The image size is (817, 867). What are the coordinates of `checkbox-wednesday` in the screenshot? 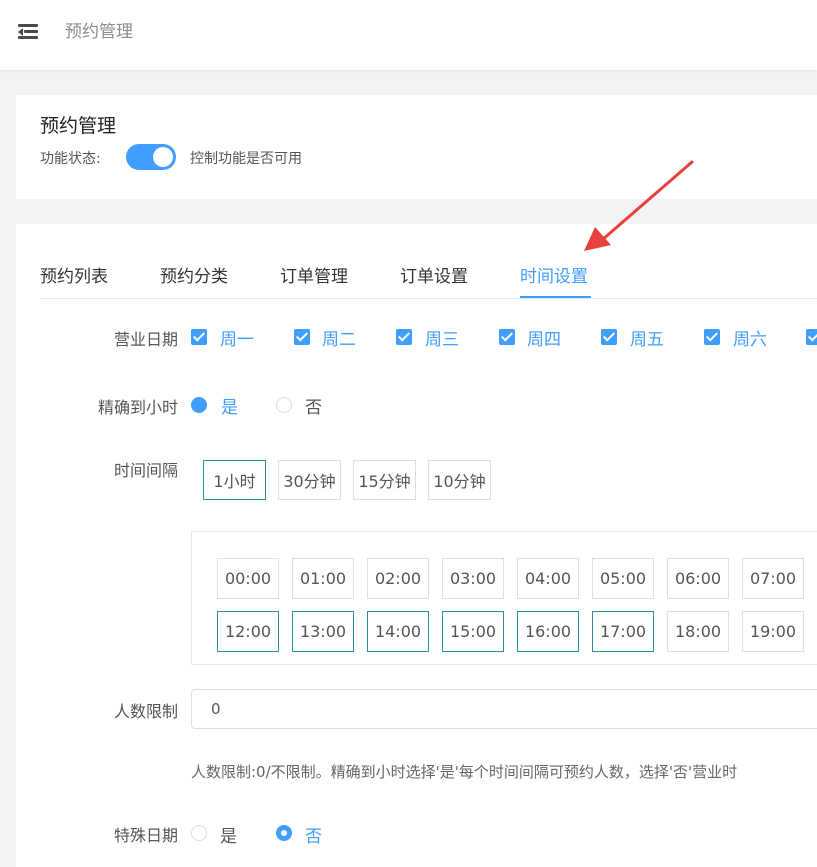 It's located at (404, 337).